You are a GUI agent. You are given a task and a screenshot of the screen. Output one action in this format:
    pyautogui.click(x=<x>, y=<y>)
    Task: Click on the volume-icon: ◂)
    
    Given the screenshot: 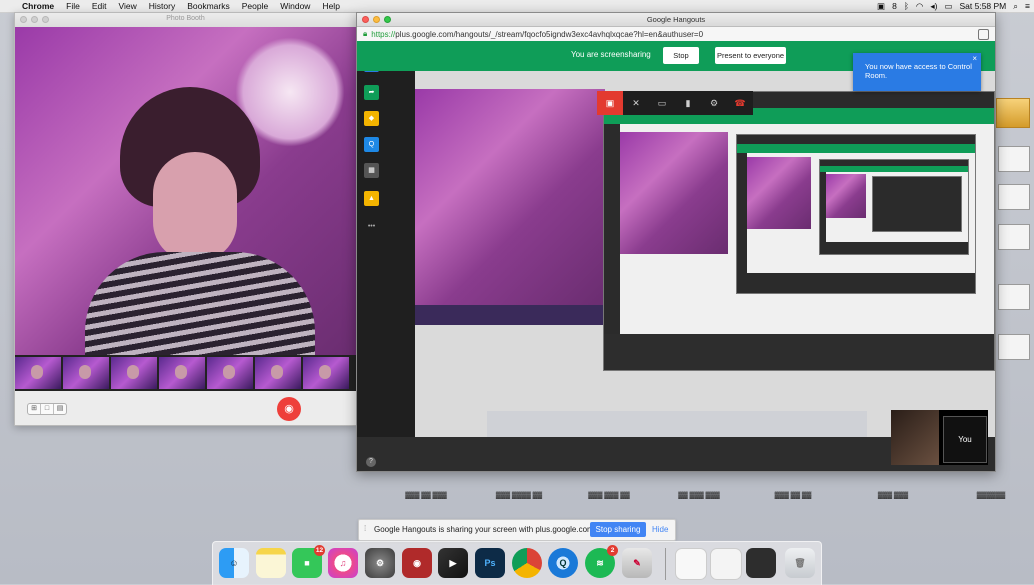 What is the action you would take?
    pyautogui.click(x=933, y=6)
    